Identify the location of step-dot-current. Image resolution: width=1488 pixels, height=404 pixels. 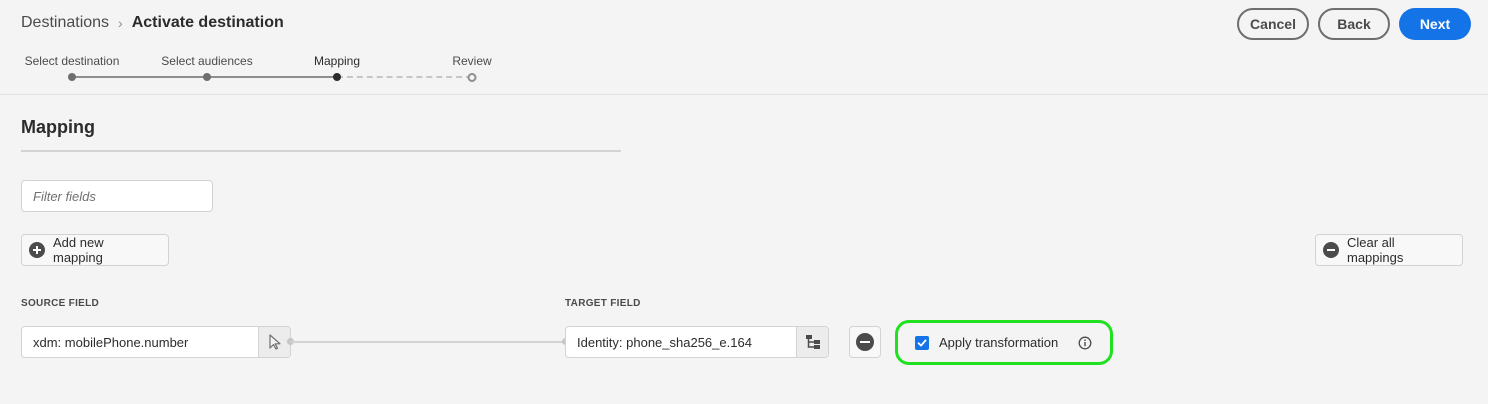
(337, 77).